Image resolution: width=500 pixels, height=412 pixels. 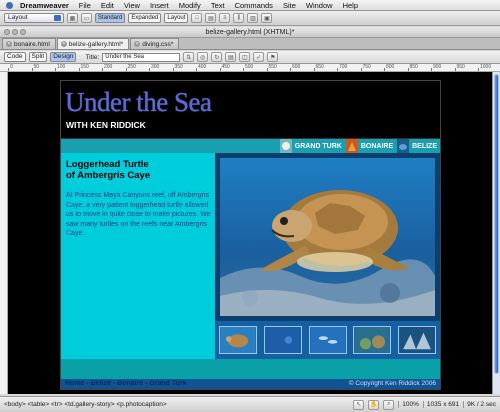 What do you see at coordinates (225, 18) in the screenshot?
I see `insert-row-icon: ≡` at bounding box center [225, 18].